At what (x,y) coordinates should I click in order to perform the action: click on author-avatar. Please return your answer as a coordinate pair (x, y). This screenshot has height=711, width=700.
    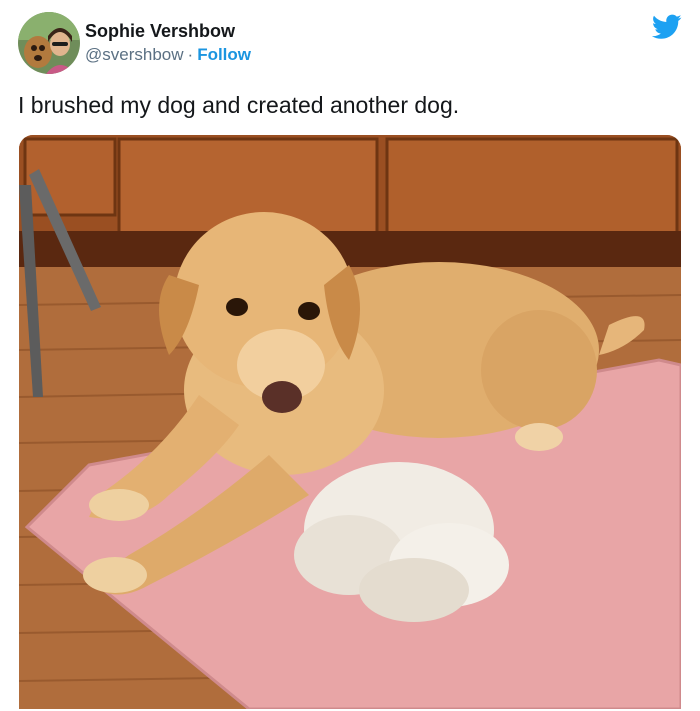
    Looking at the image, I should click on (49, 43).